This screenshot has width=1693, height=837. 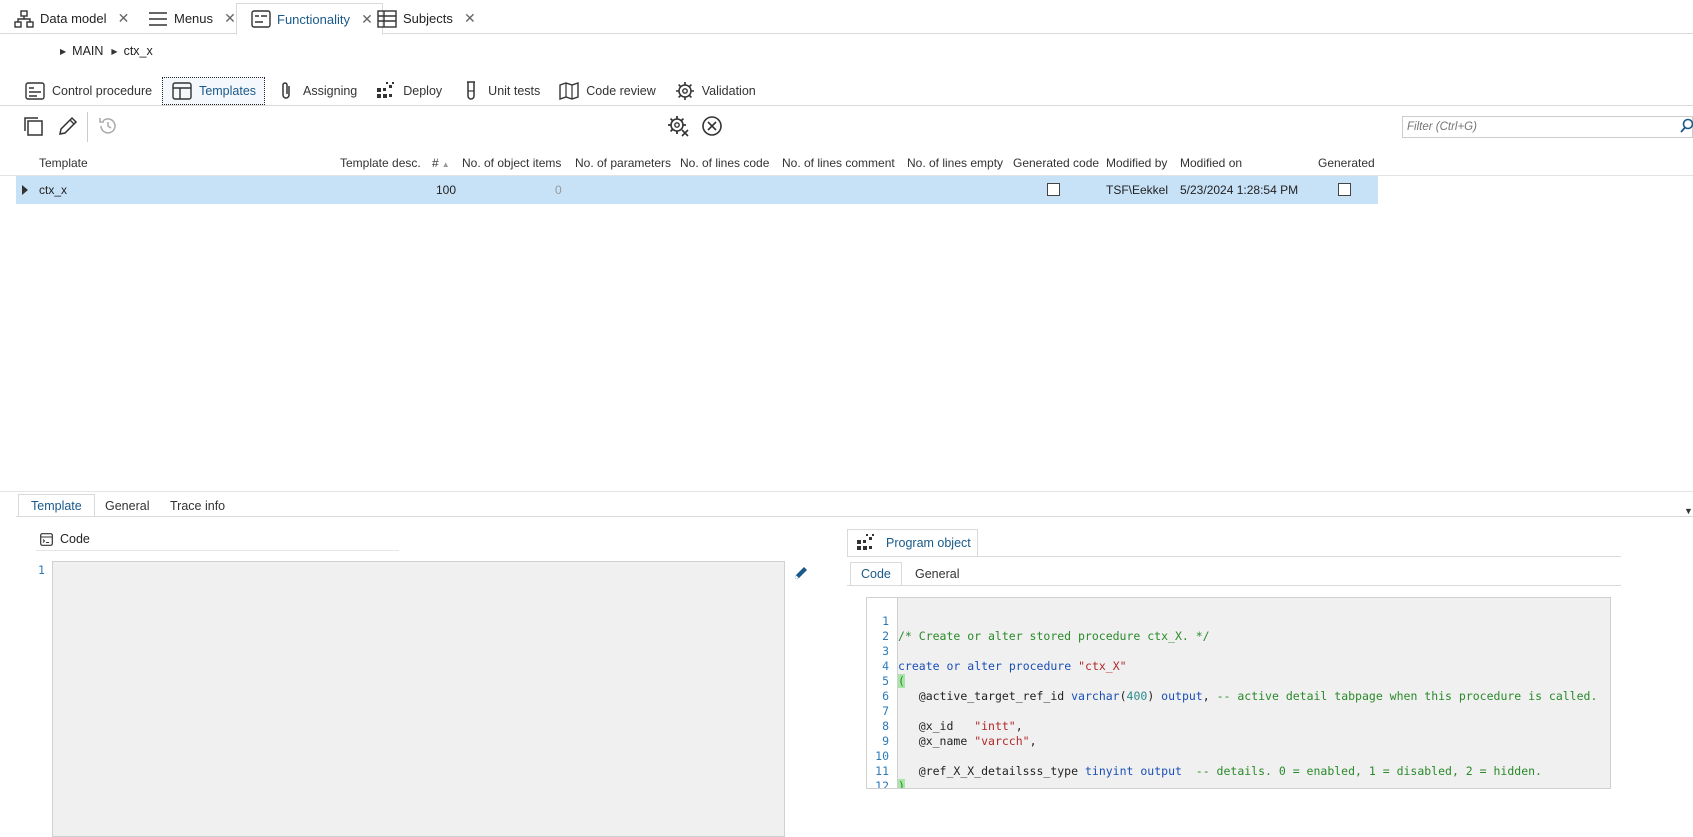 I want to click on paperclip-icon, so click(x=286, y=91).